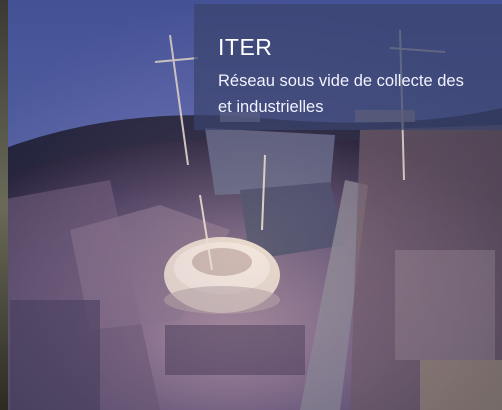 Image resolution: width=502 pixels, height=410 pixels. I want to click on caption-title: ITER, so click(245, 47).